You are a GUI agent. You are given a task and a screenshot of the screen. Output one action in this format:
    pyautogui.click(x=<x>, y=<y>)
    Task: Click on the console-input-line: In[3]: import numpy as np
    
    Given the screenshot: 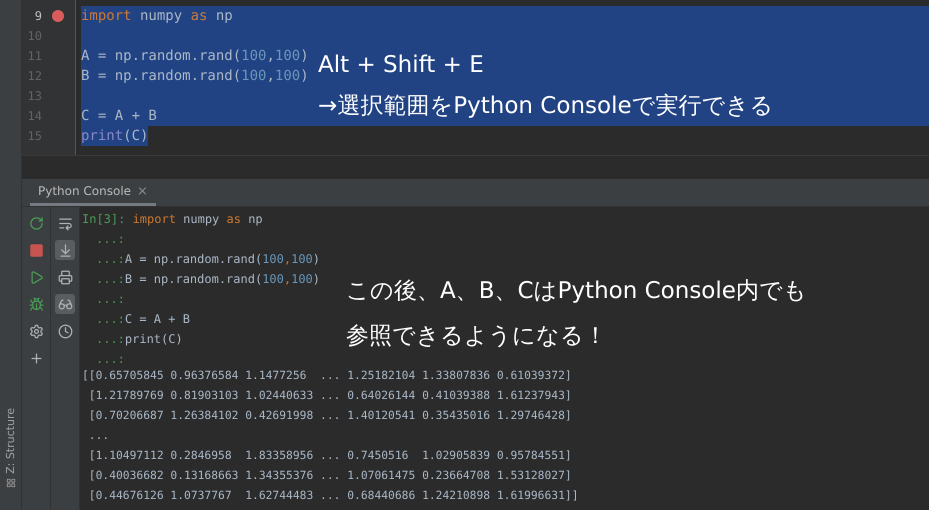 What is the action you would take?
    pyautogui.click(x=172, y=219)
    